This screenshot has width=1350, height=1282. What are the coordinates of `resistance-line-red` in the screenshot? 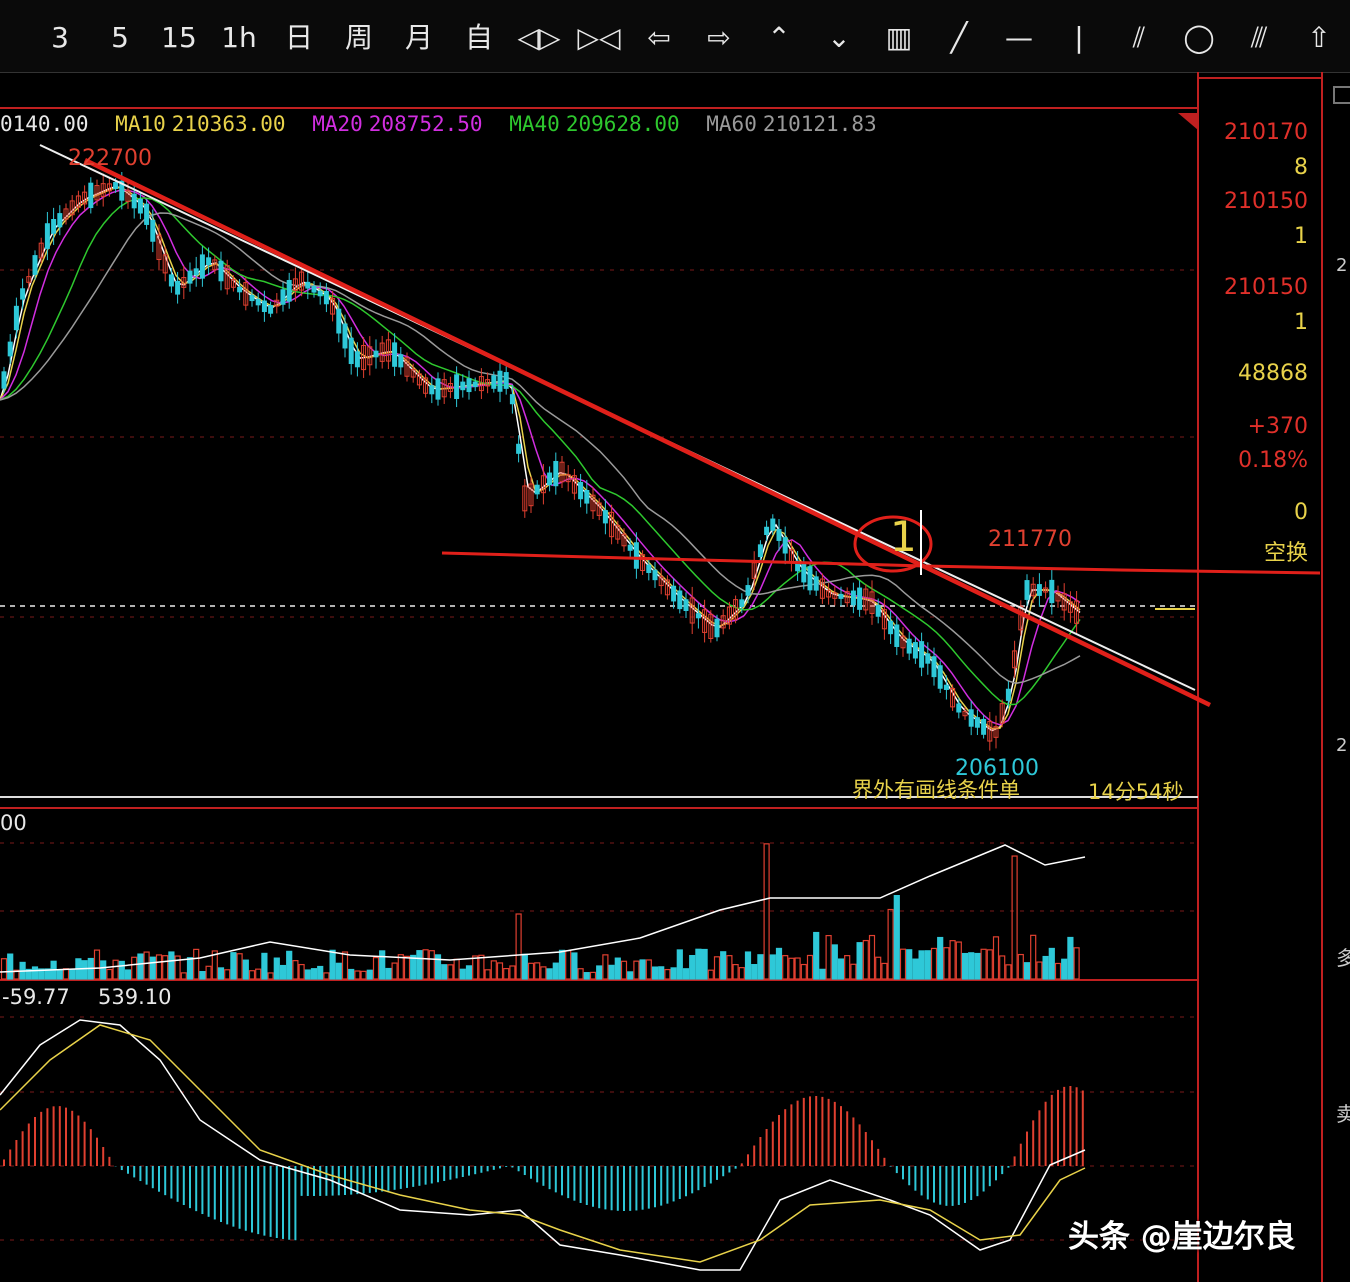 It's located at (1122, 569).